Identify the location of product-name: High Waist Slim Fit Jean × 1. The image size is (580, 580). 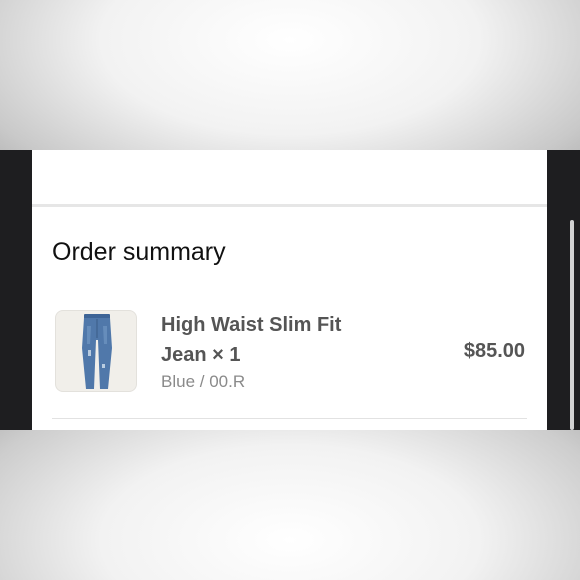
(251, 340).